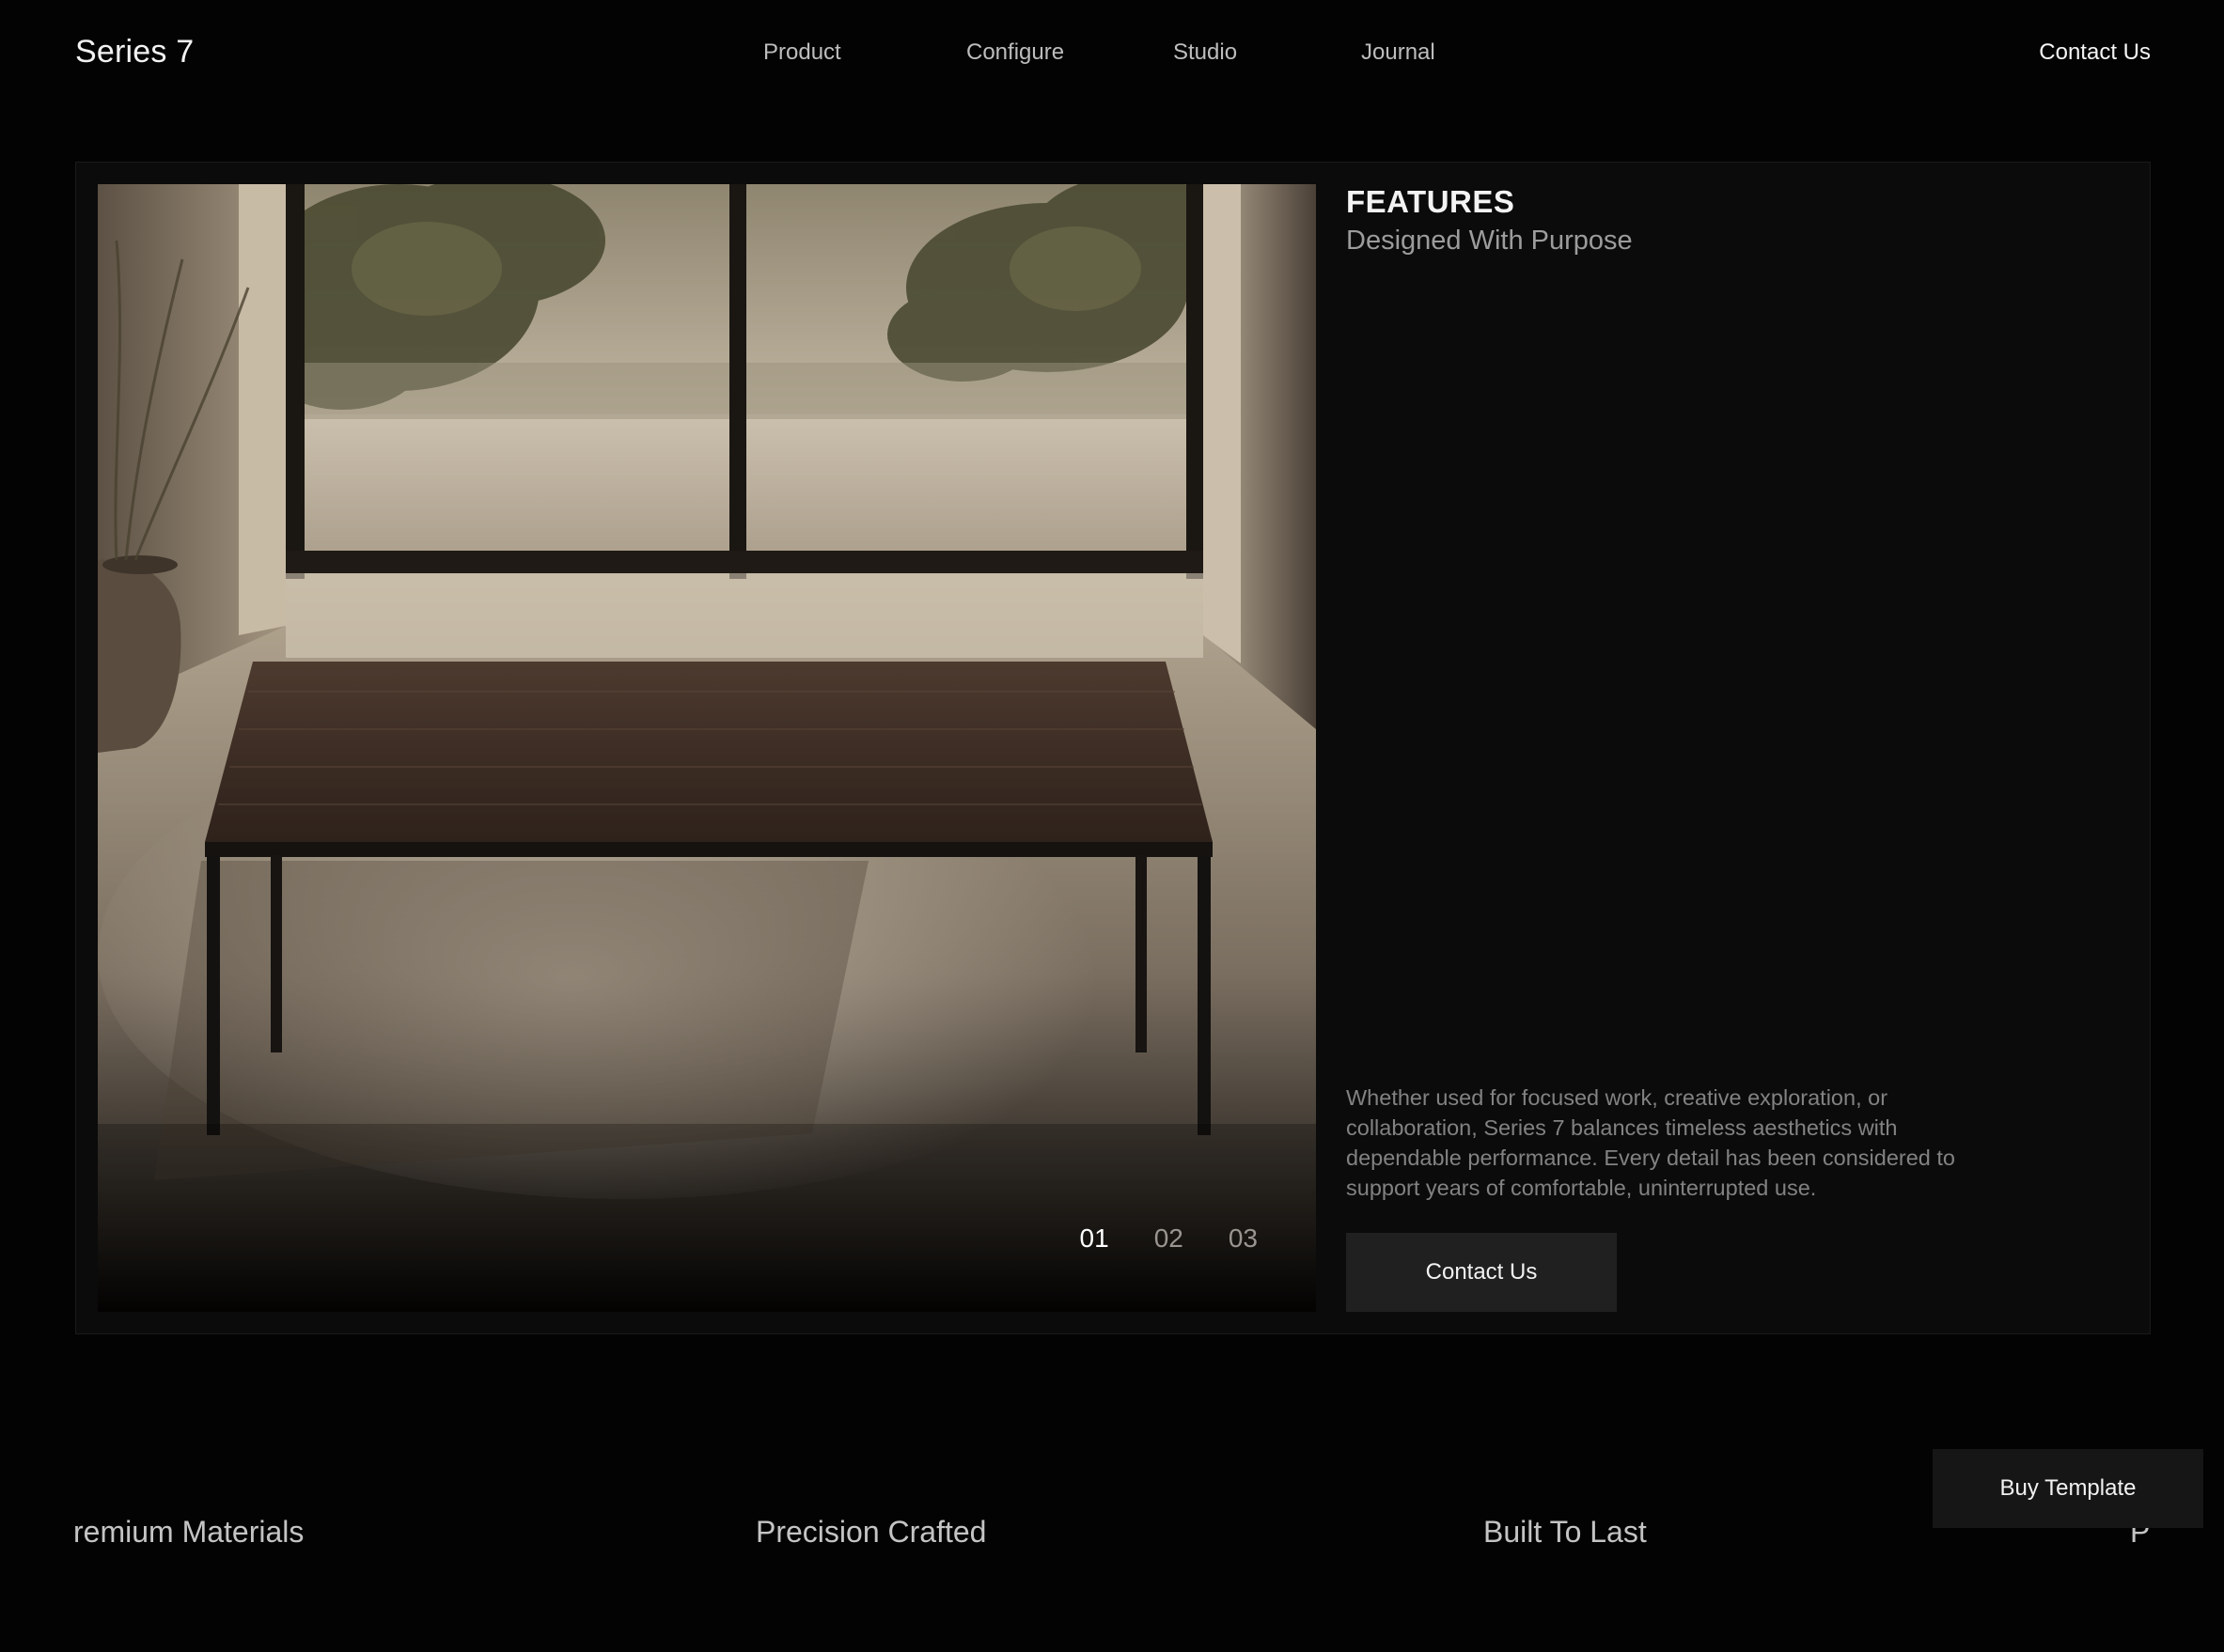 Image resolution: width=2224 pixels, height=1652 pixels. What do you see at coordinates (864, 52) in the screenshot?
I see `nav-link-product: Product` at bounding box center [864, 52].